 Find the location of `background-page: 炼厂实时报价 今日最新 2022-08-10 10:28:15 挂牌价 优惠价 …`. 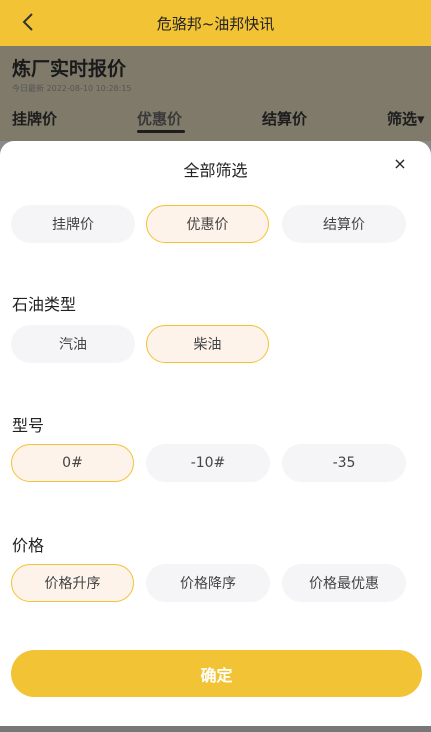

background-page: 炼厂实时报价 今日最新 2022-08-10 10:28:15 挂牌价 优惠价 … is located at coordinates (215, 93).